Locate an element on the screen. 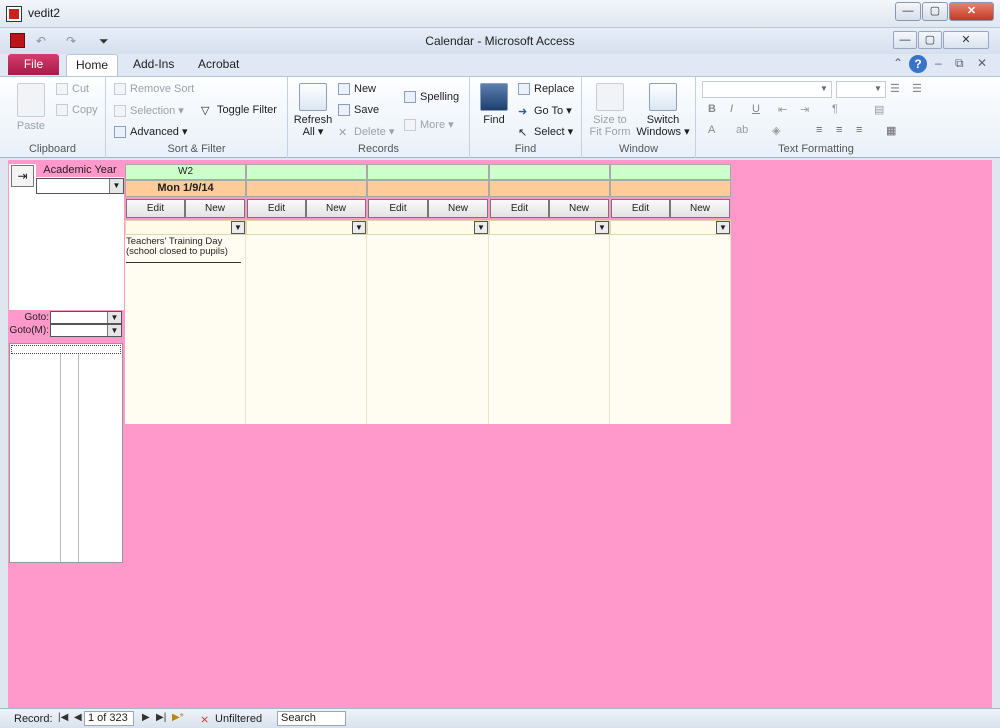 The width and height of the screenshot is (1000, 728). align-right-icon: ≡ is located at coordinates (859, 130).